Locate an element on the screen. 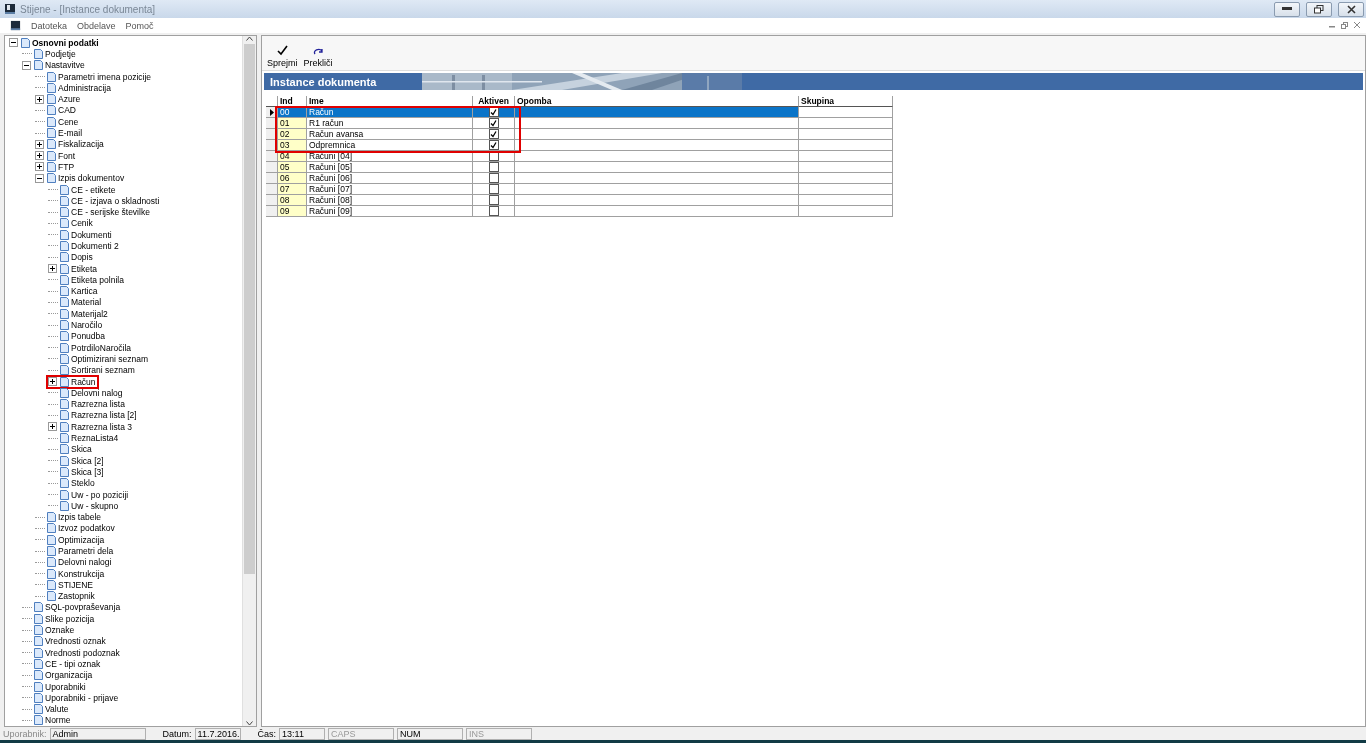 This screenshot has height=743, width=1366. tree-item: Dopis is located at coordinates (82, 257).